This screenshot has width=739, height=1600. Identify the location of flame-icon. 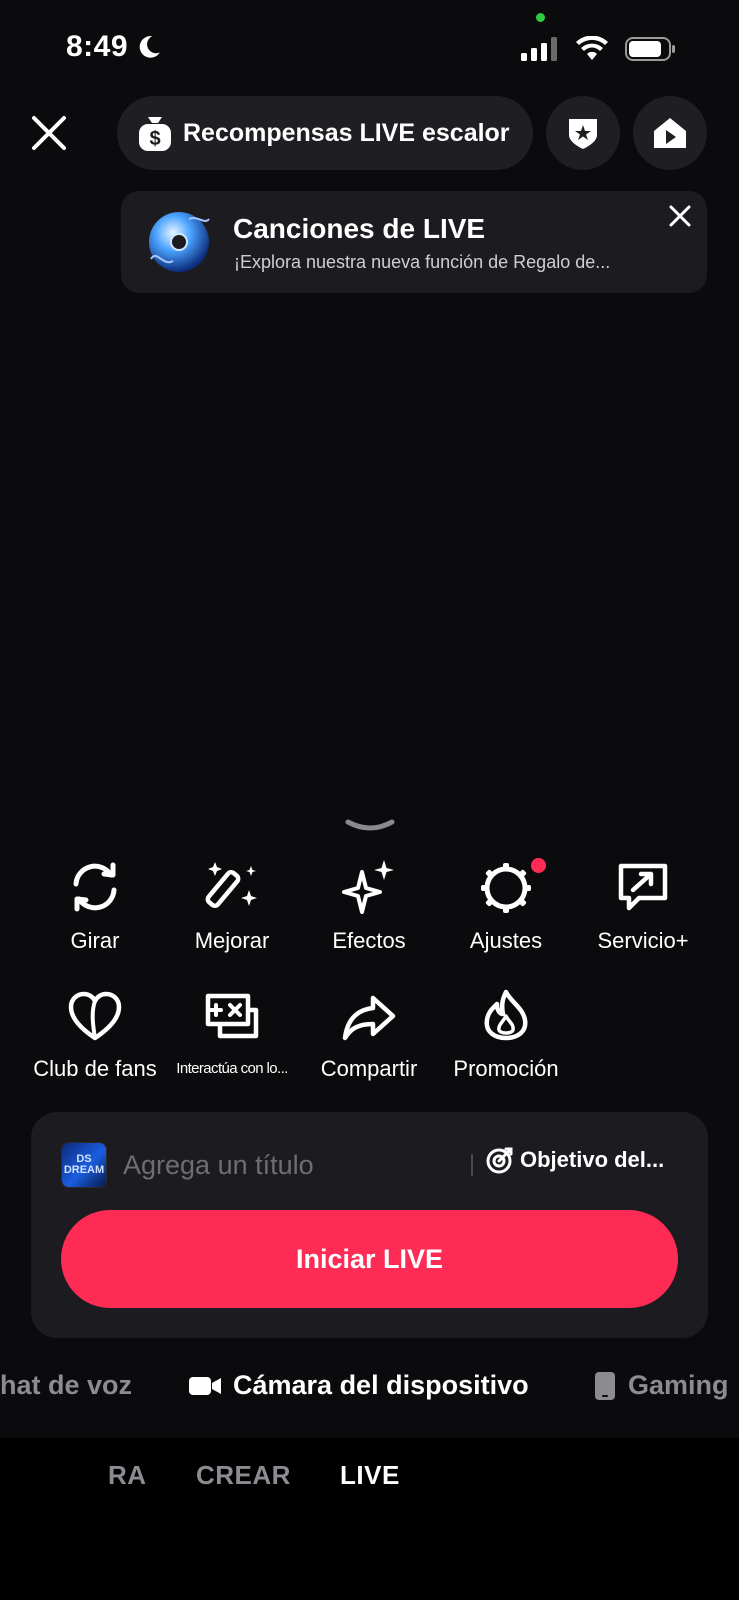
(506, 1015).